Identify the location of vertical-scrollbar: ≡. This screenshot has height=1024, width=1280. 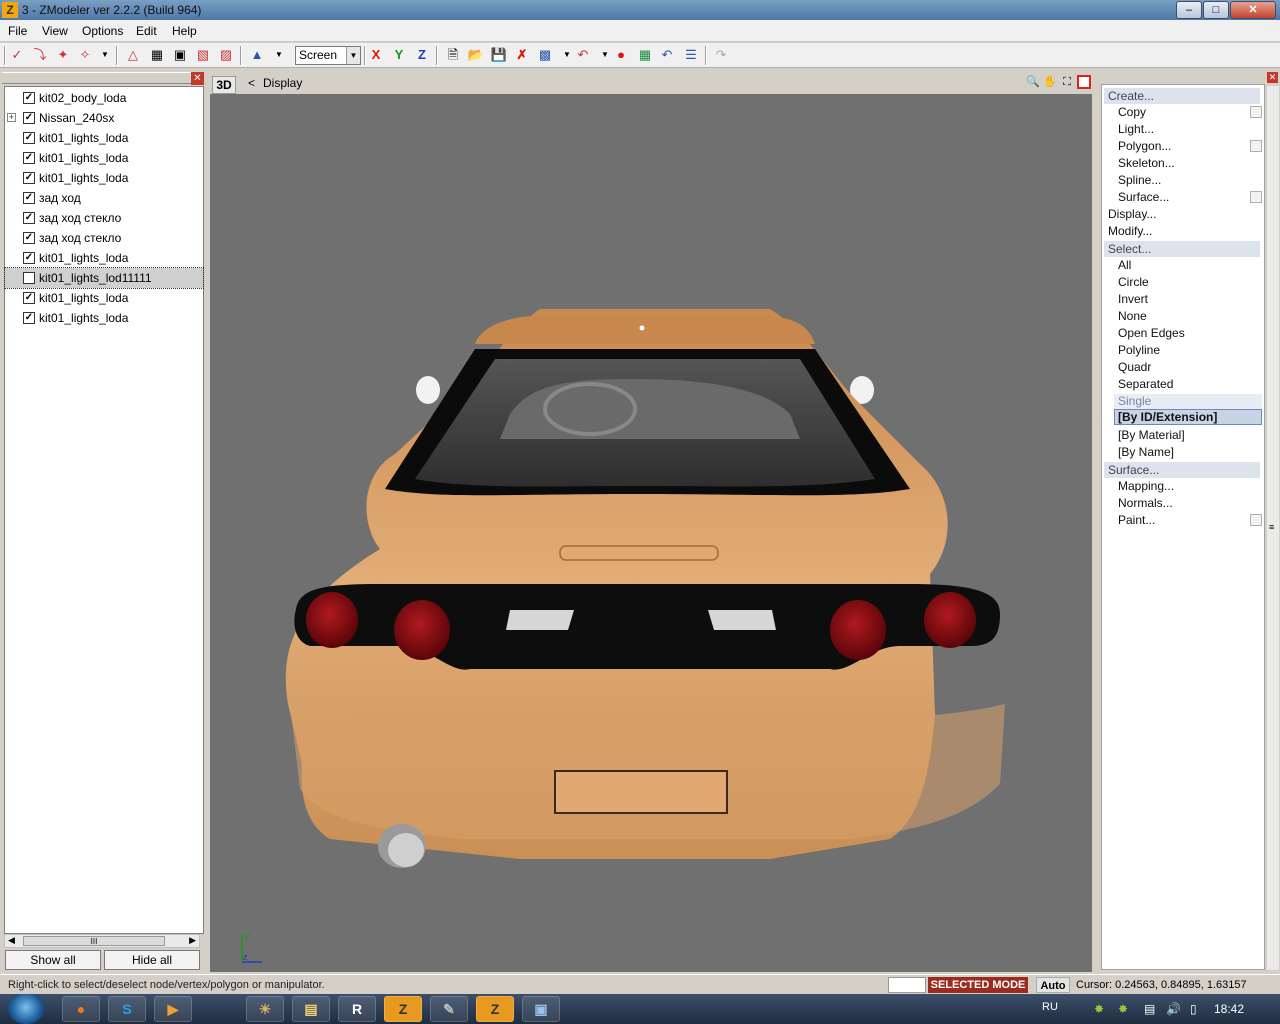
(1273, 528).